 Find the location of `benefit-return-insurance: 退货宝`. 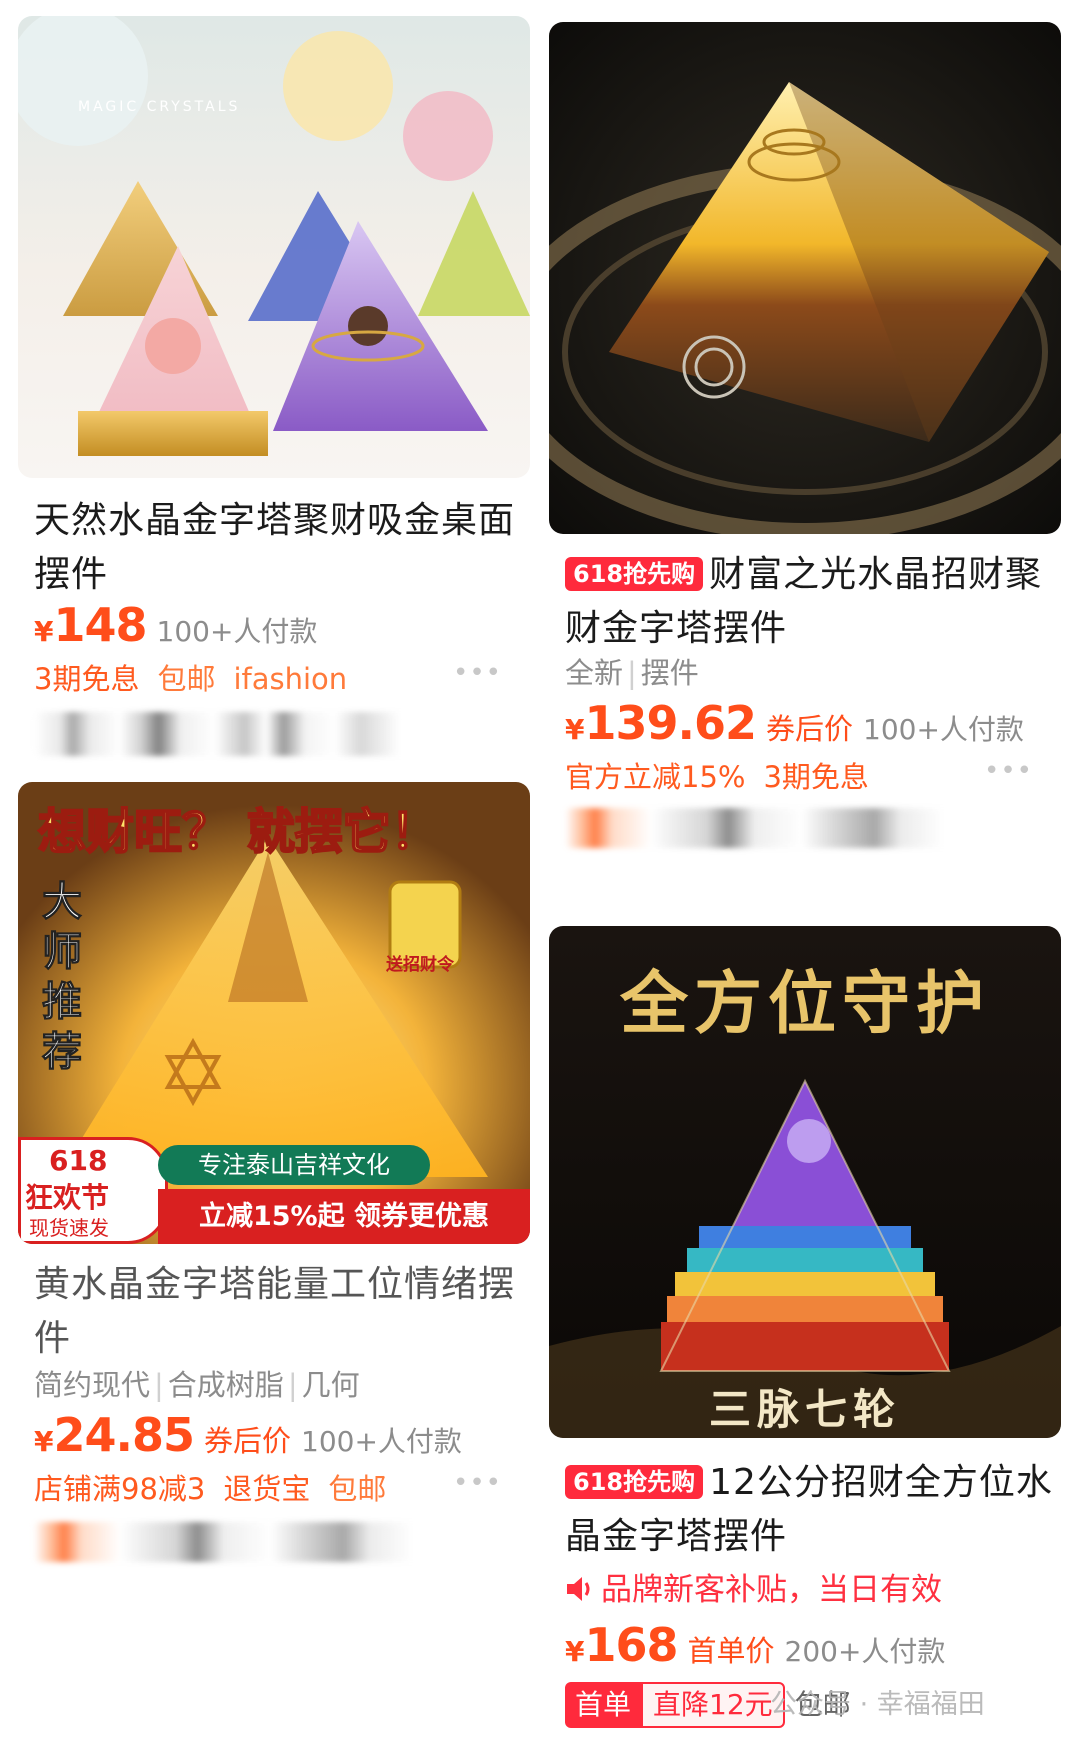

benefit-return-insurance: 退货宝 is located at coordinates (267, 1489).